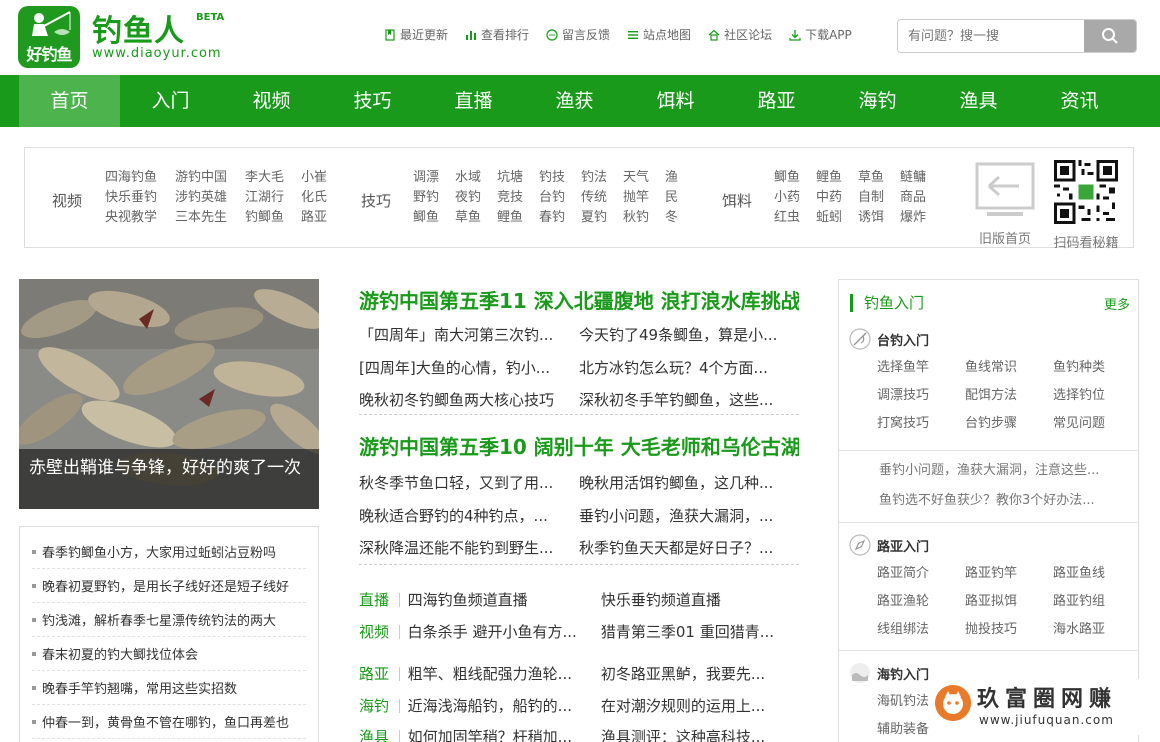  I want to click on topnav-feedback: 留言反馈, so click(578, 34).